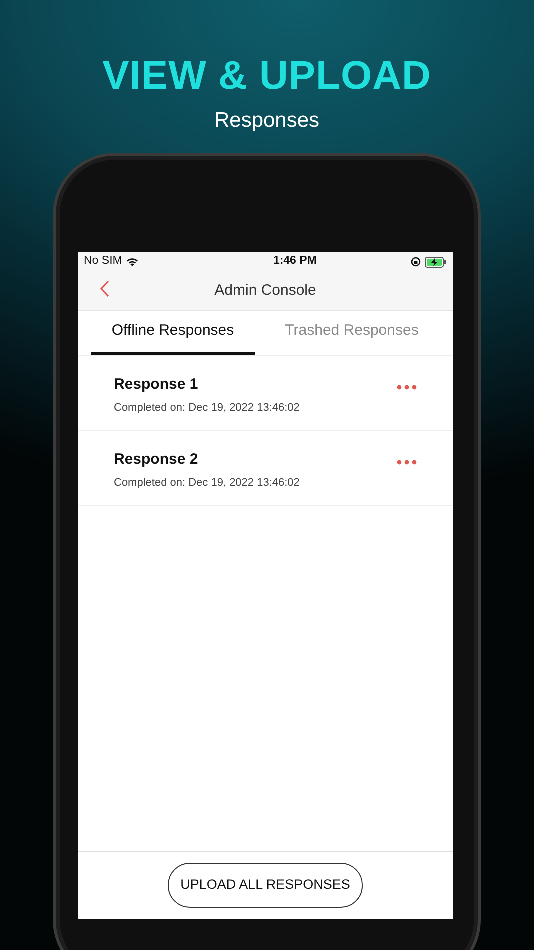 Image resolution: width=534 pixels, height=950 pixels. Describe the element at coordinates (267, 121) in the screenshot. I see `subtitle: Responses` at that location.